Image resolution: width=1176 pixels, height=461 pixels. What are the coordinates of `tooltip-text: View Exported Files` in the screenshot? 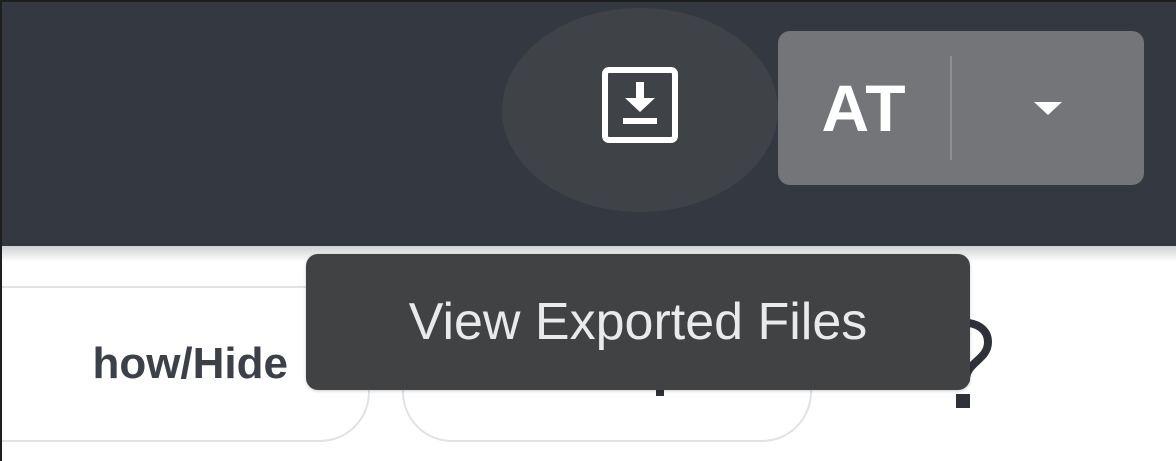 It's located at (638, 322).